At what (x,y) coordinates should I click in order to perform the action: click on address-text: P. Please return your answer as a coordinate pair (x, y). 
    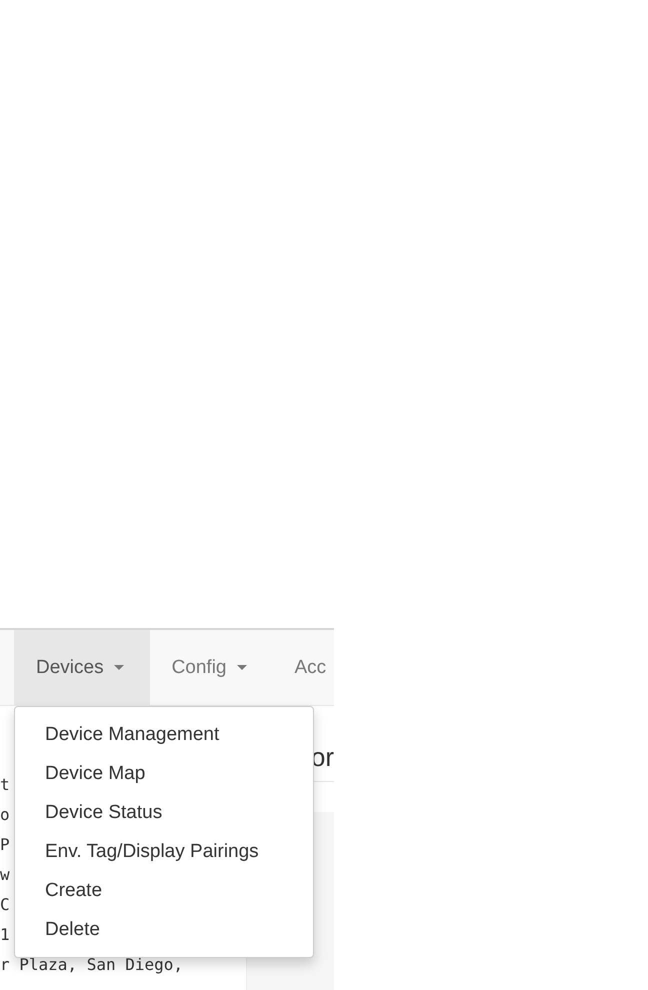
    Looking at the image, I should click on (5, 844).